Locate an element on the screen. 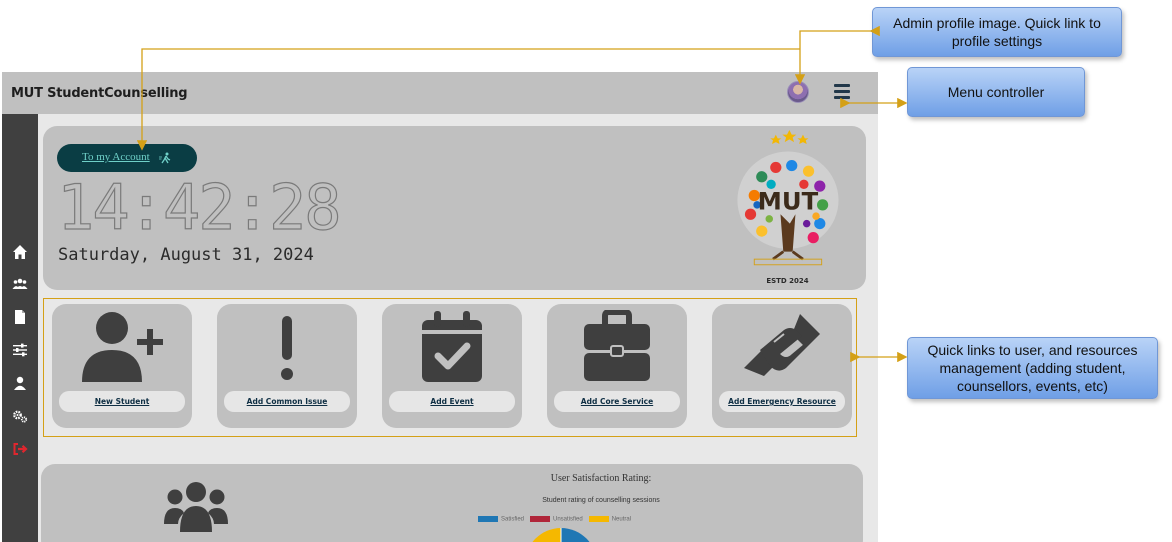  app-brand: MUT StudentCounselling is located at coordinates (99, 93).